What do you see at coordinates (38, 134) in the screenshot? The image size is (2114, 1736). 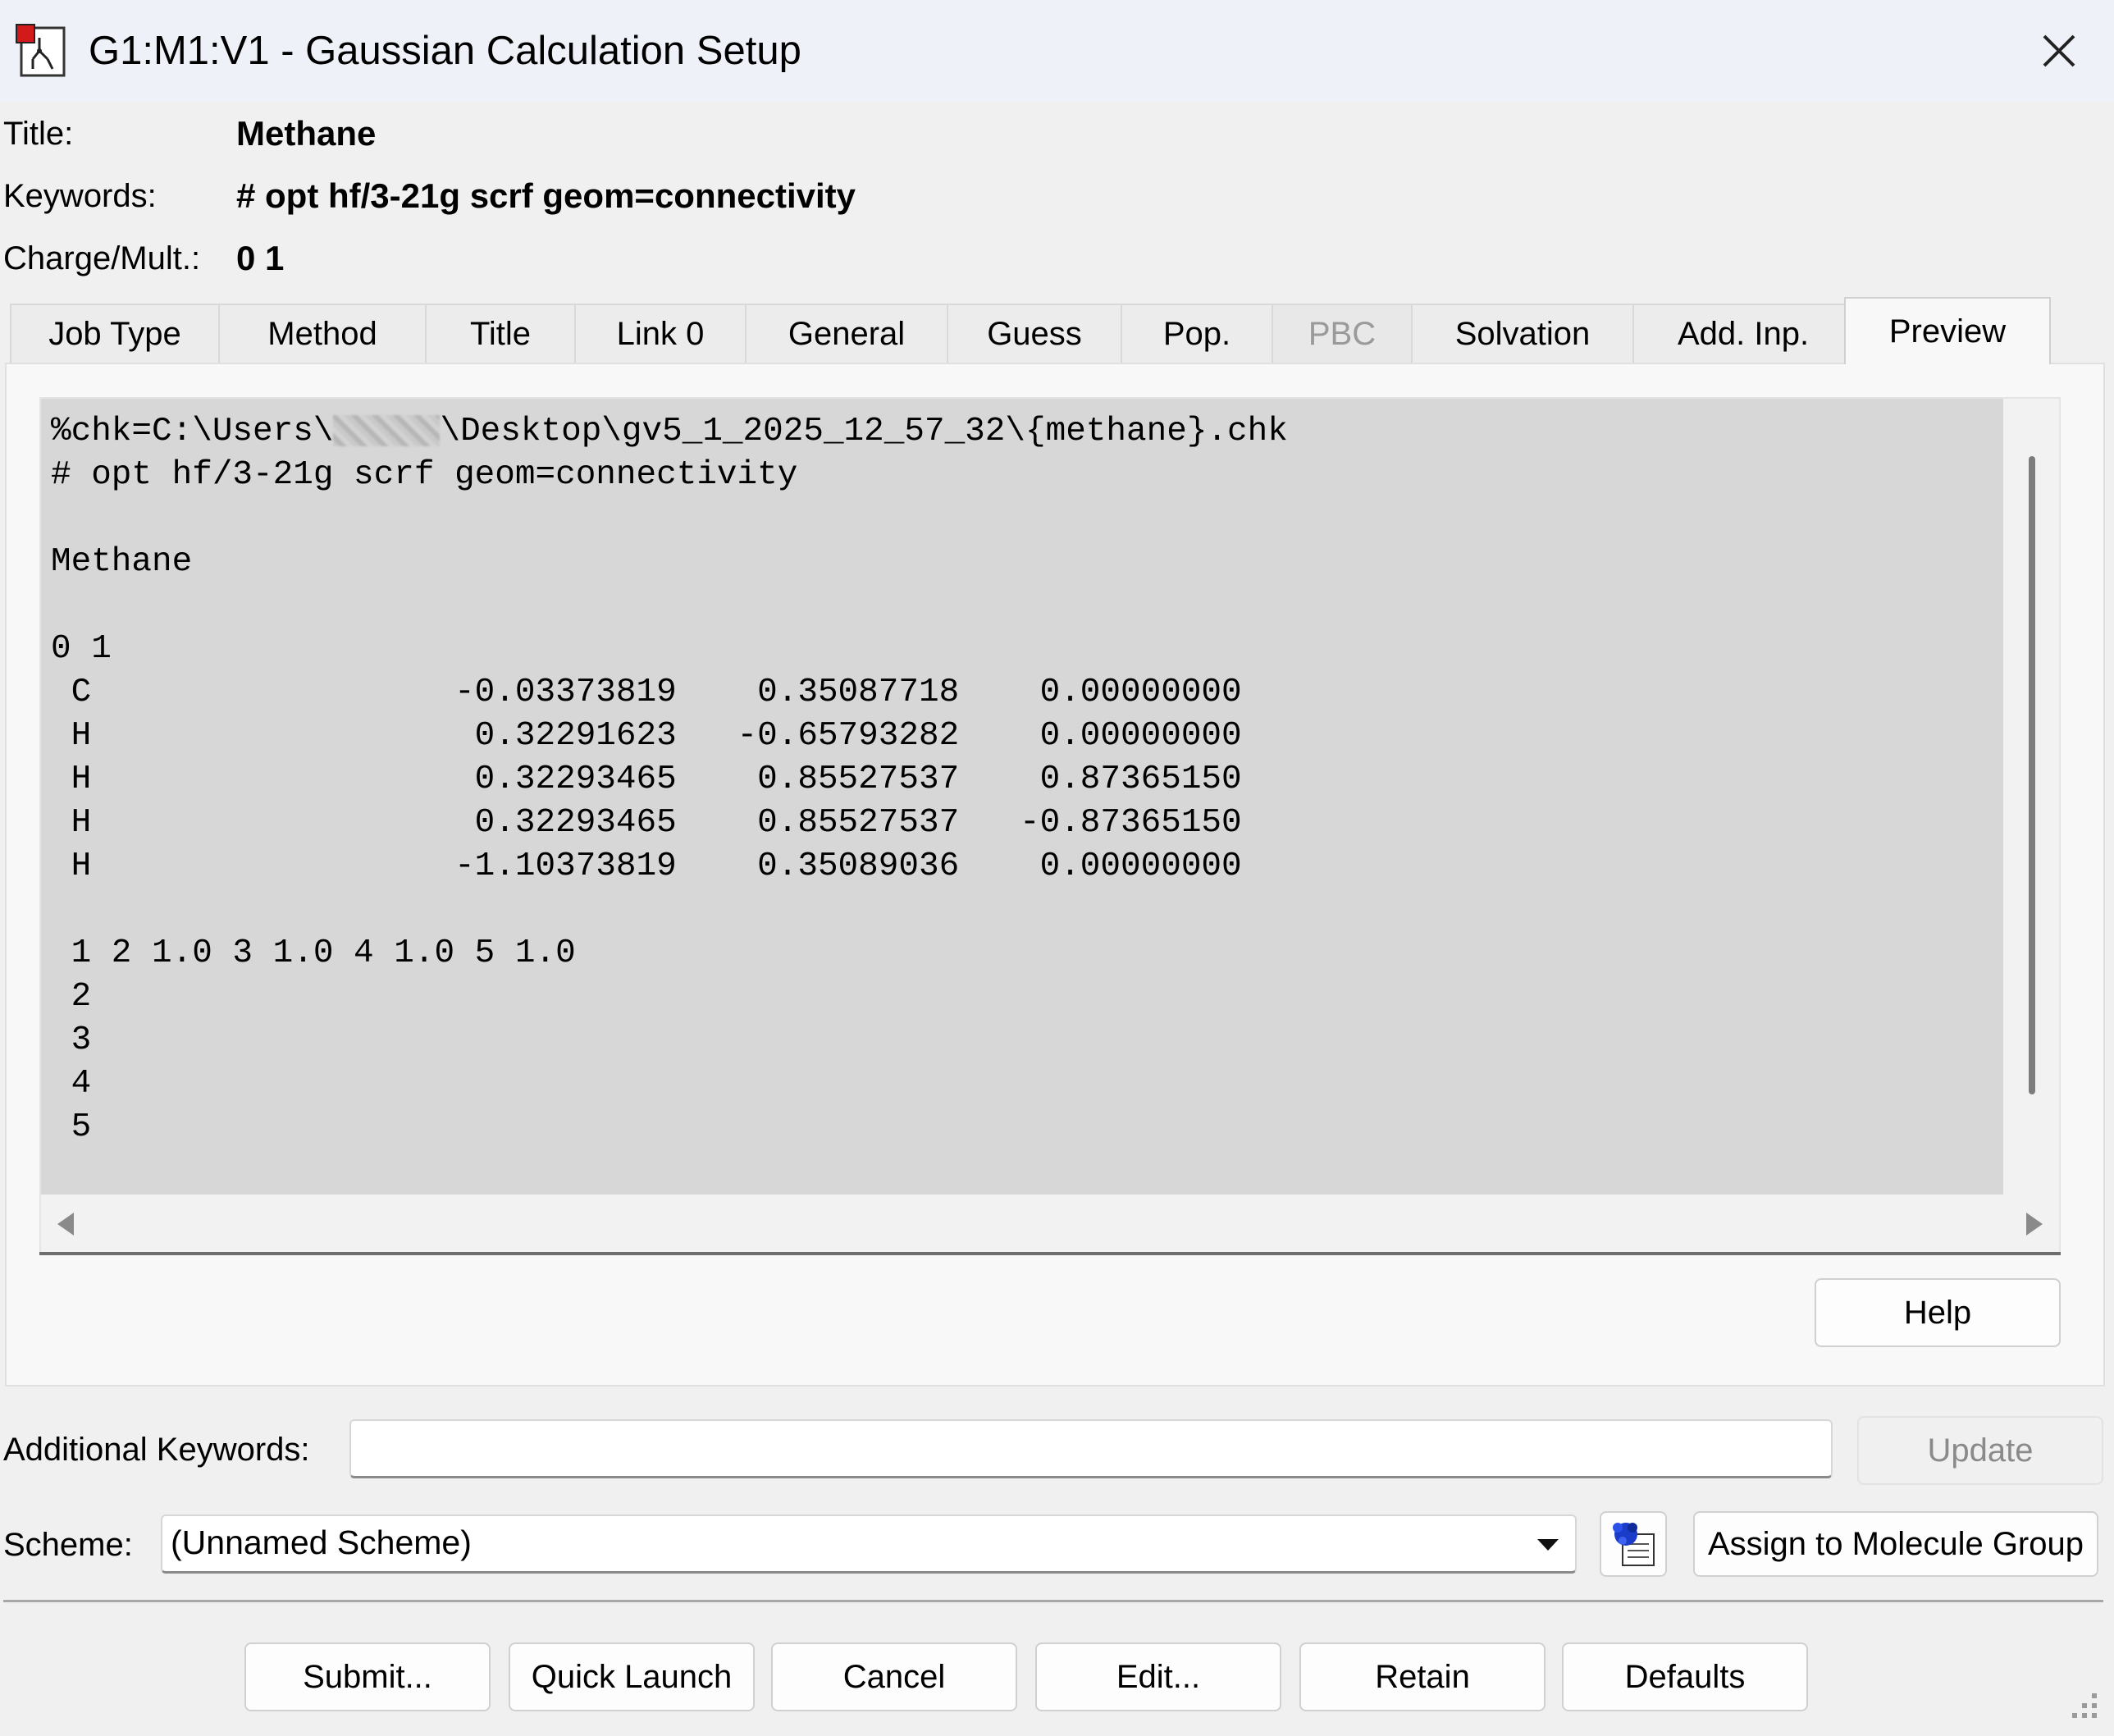 I see `title-label: Title:` at bounding box center [38, 134].